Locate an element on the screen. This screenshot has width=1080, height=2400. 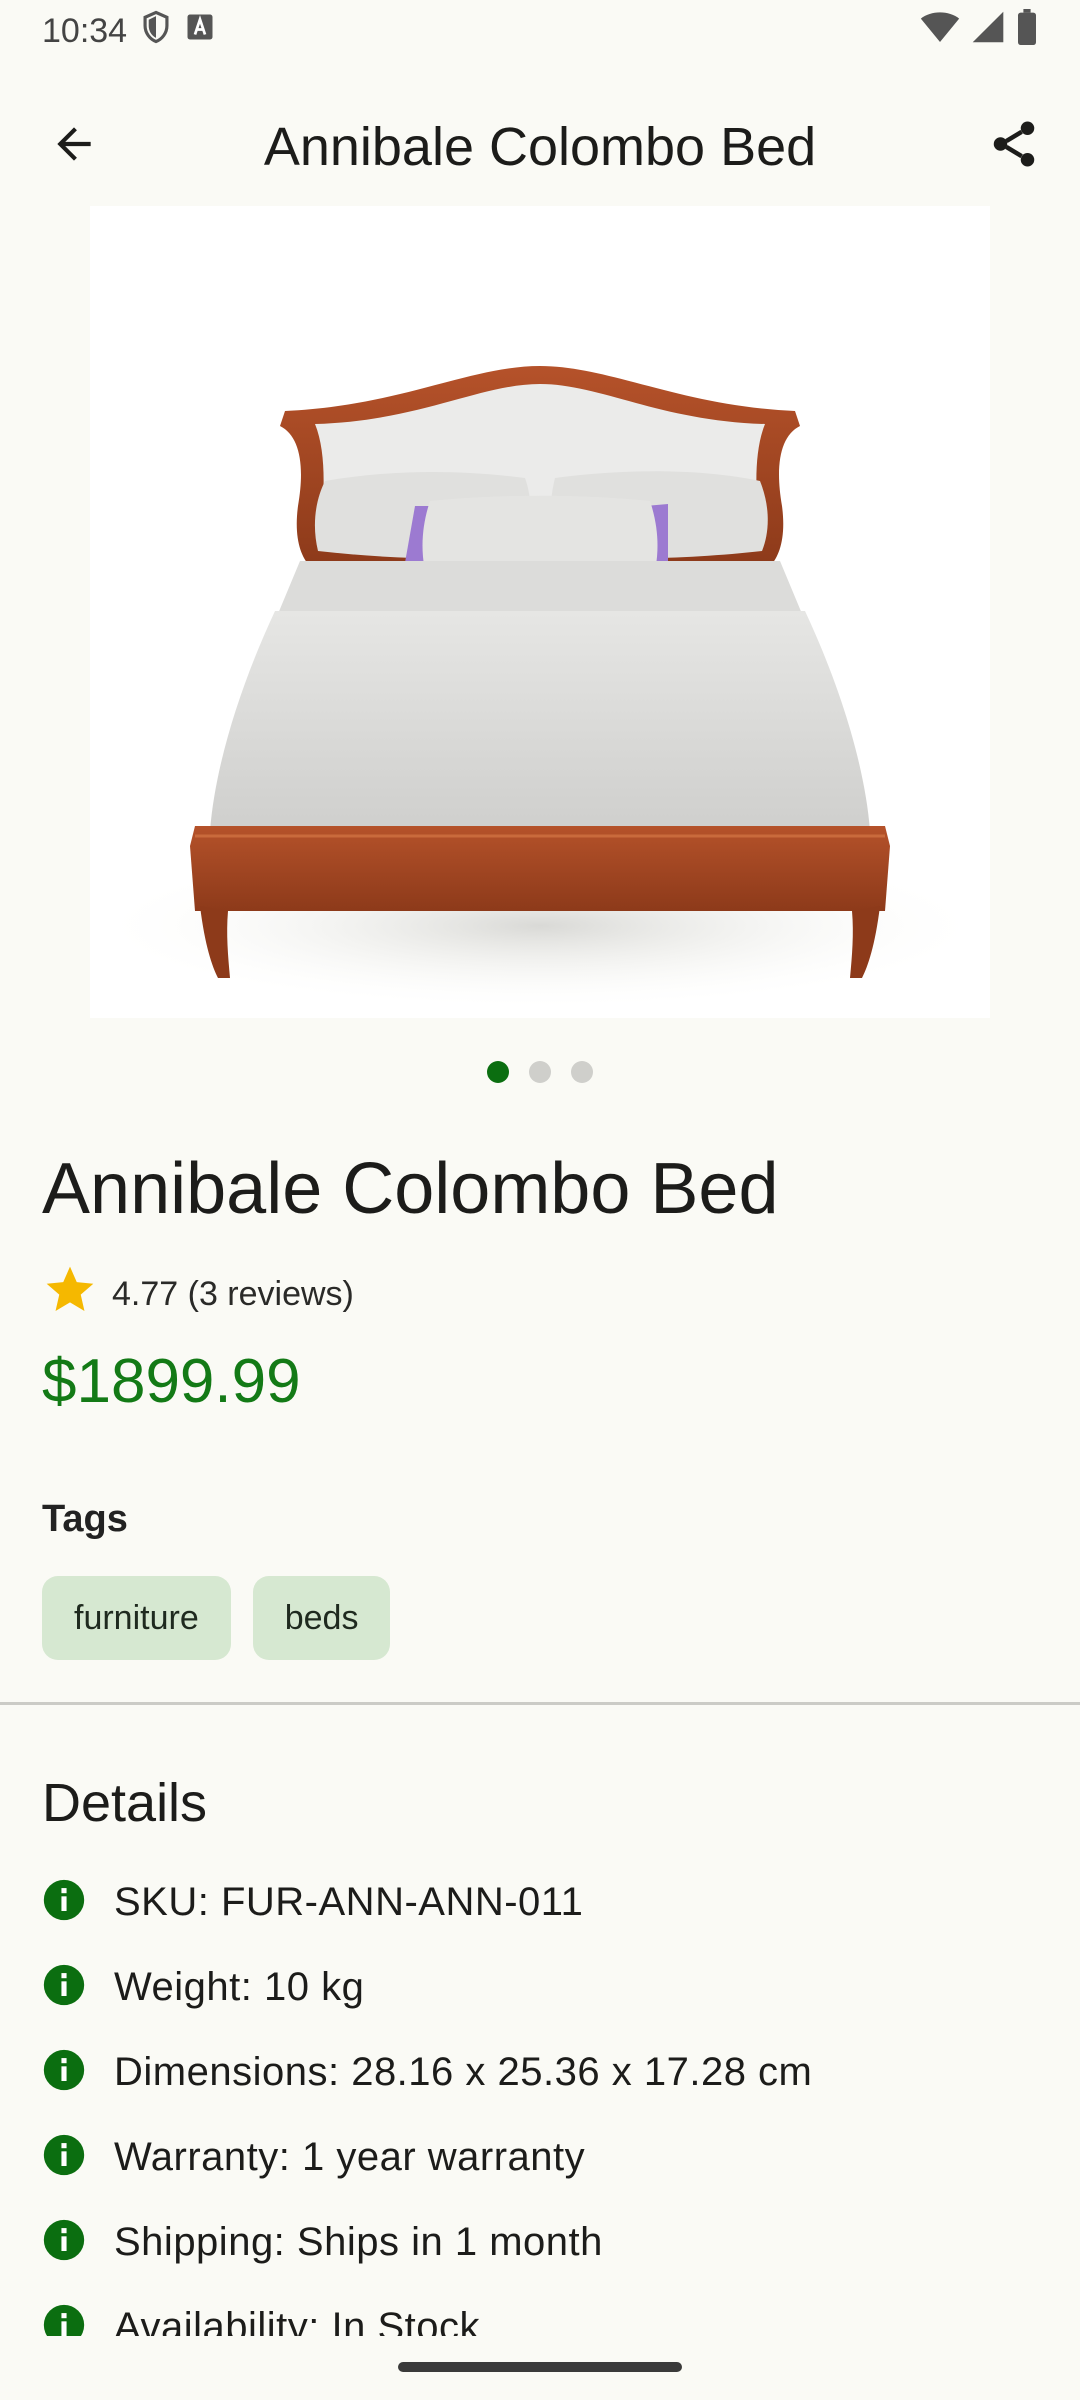
status-left: 10:34 is located at coordinates (128, 31).